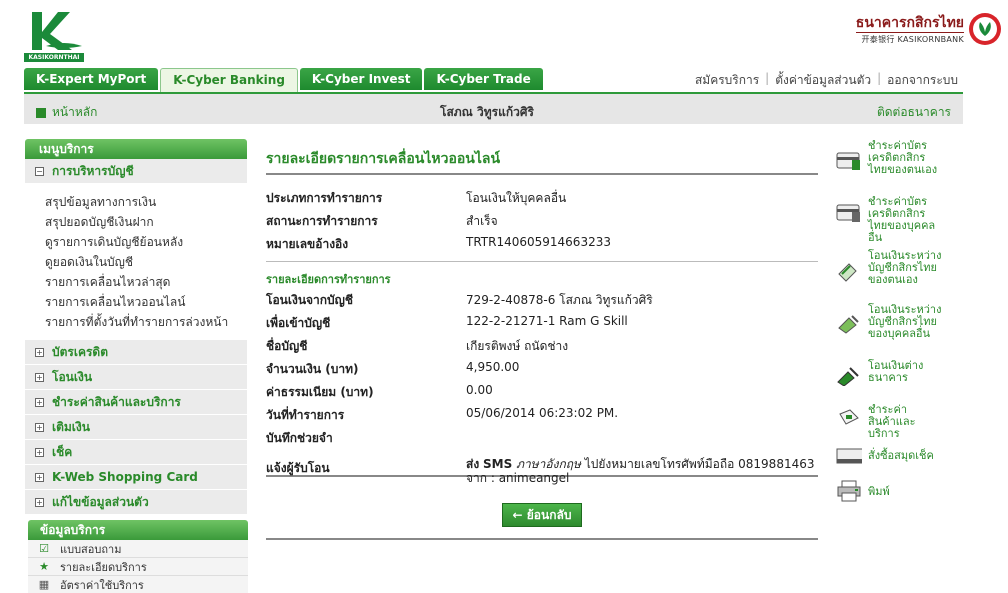 The image size is (1008, 593). What do you see at coordinates (136, 477) in the screenshot?
I see `menu-k-web-shopping-card: + K-Web Shopping Card` at bounding box center [136, 477].